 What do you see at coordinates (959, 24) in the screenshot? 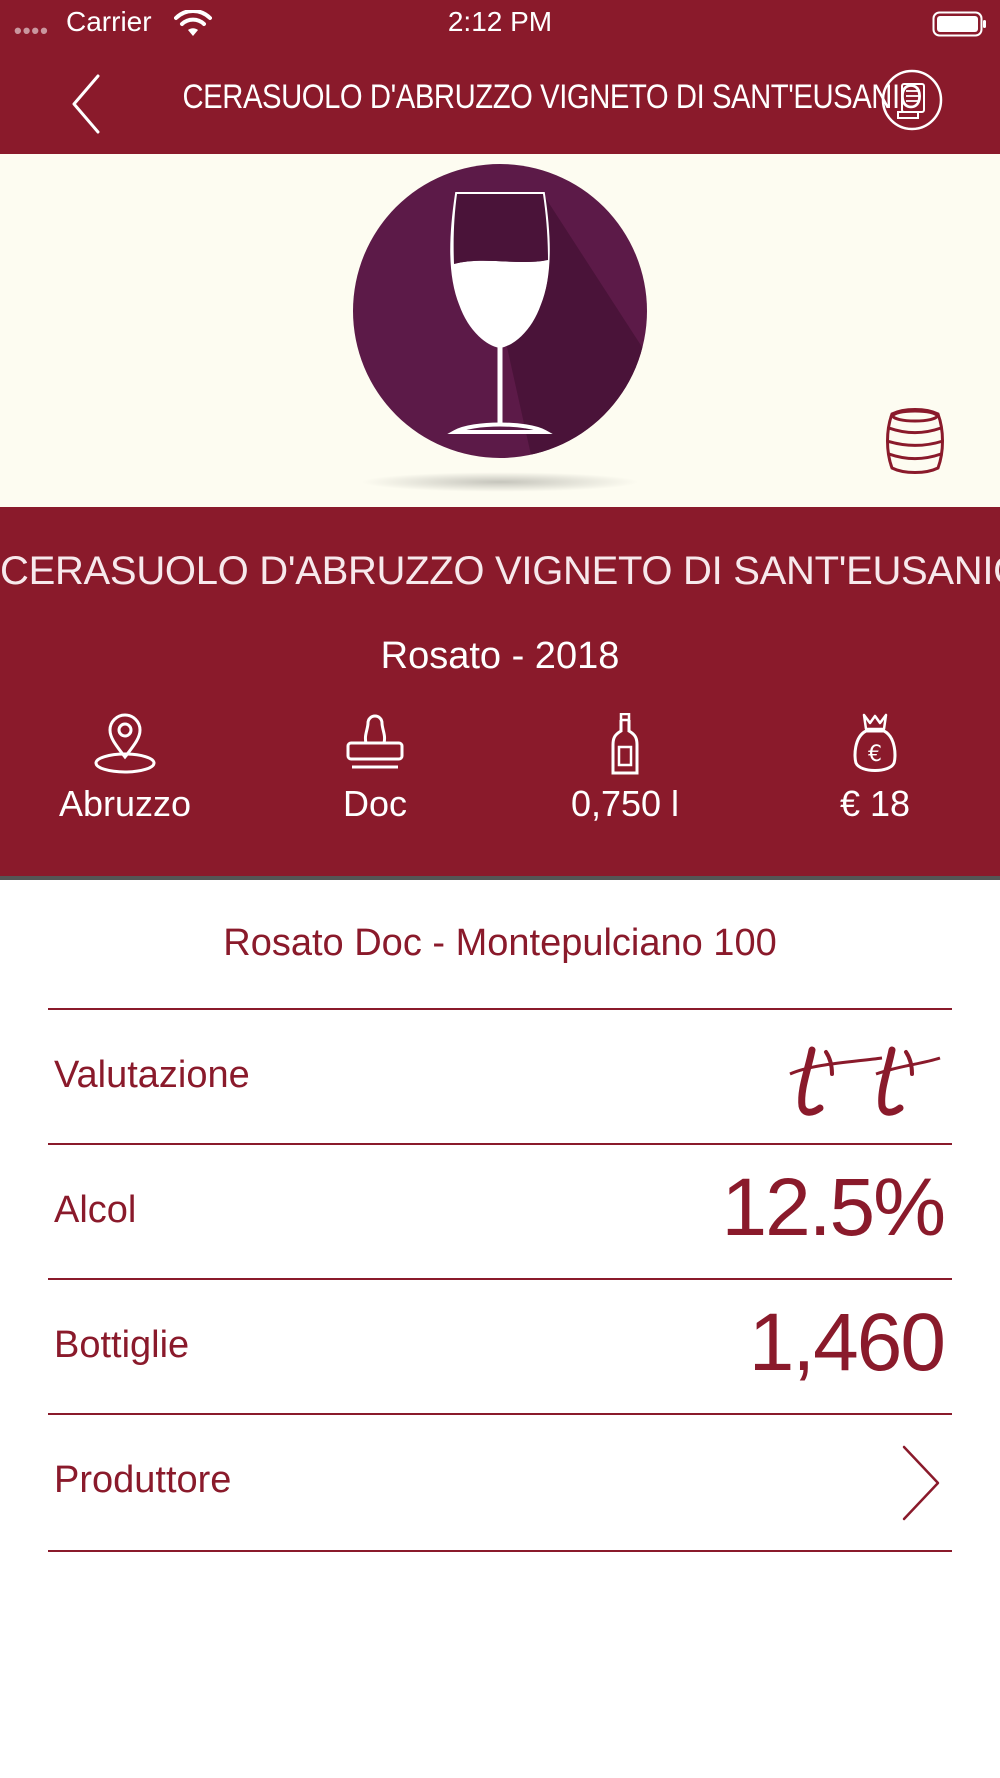
I see `battery-icon` at bounding box center [959, 24].